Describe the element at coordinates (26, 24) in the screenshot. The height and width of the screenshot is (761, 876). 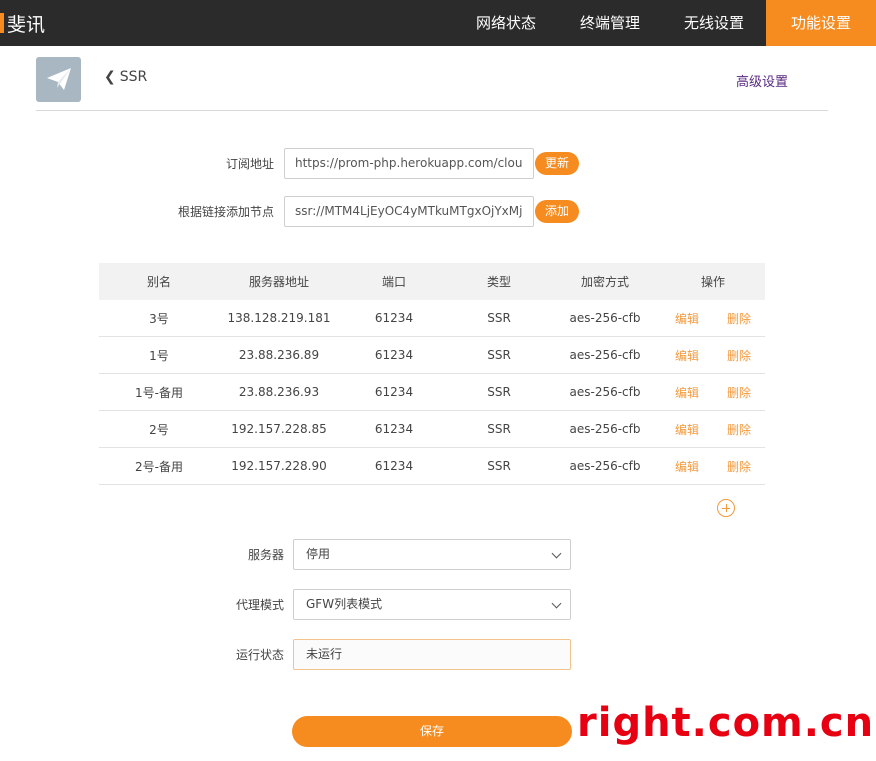
I see `brand-name: 斐讯` at that location.